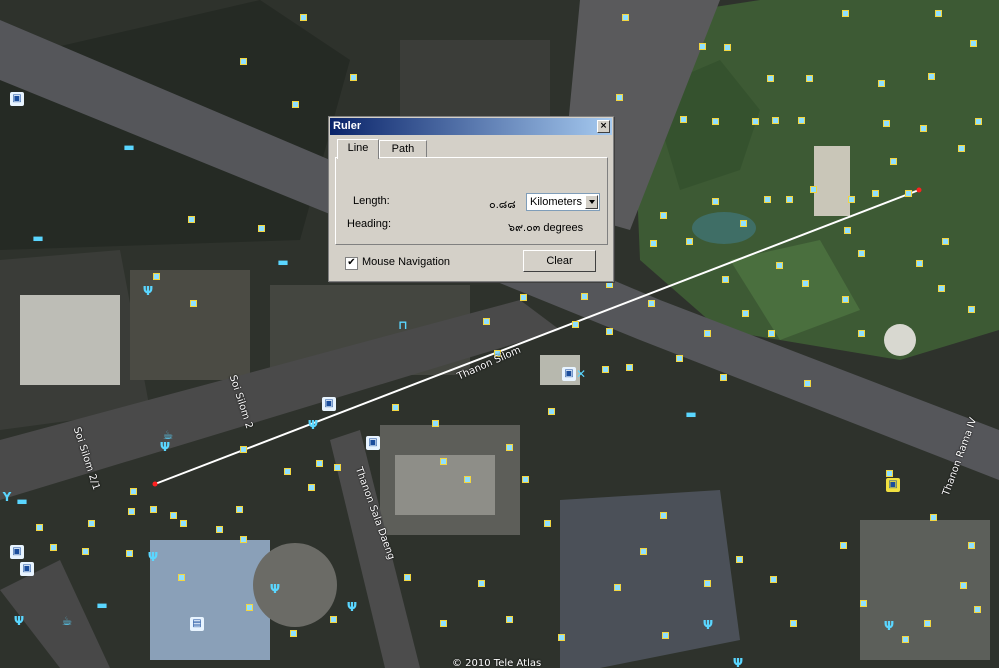 The height and width of the screenshot is (670, 999). What do you see at coordinates (603, 126) in the screenshot?
I see `close-icon: ×` at bounding box center [603, 126].